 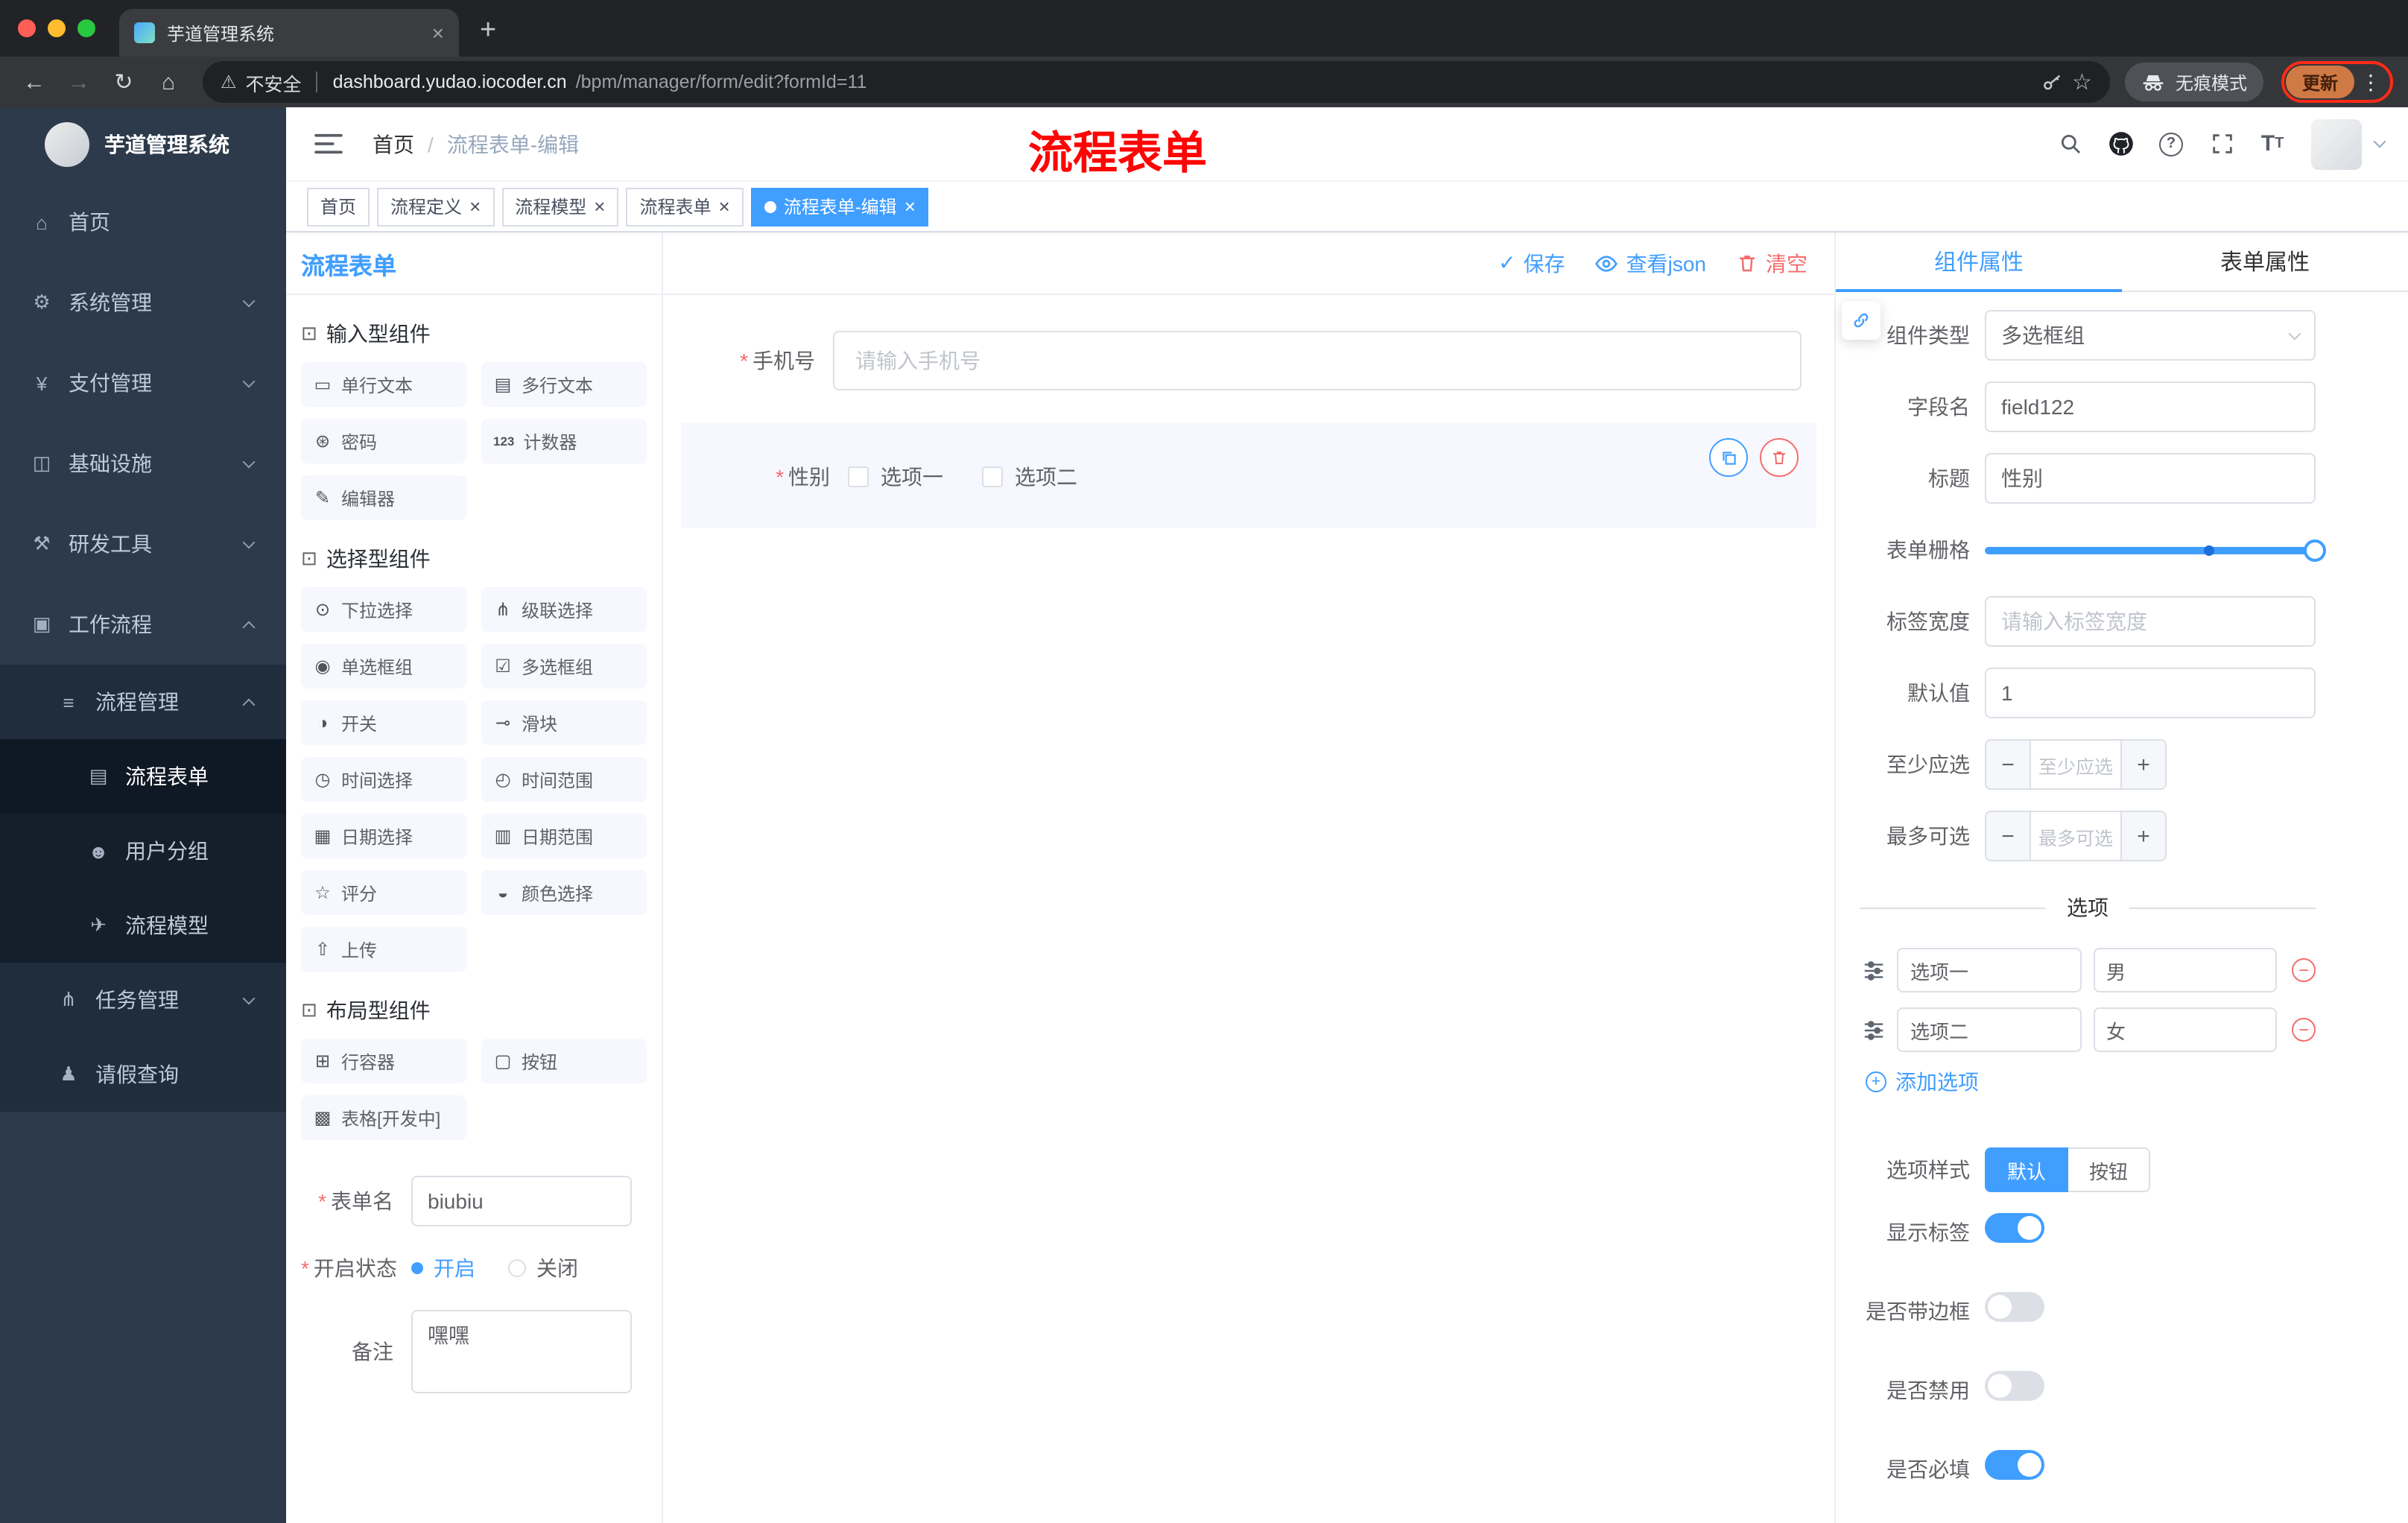 What do you see at coordinates (2027, 1170) in the screenshot?
I see `style-default-button: 默认` at bounding box center [2027, 1170].